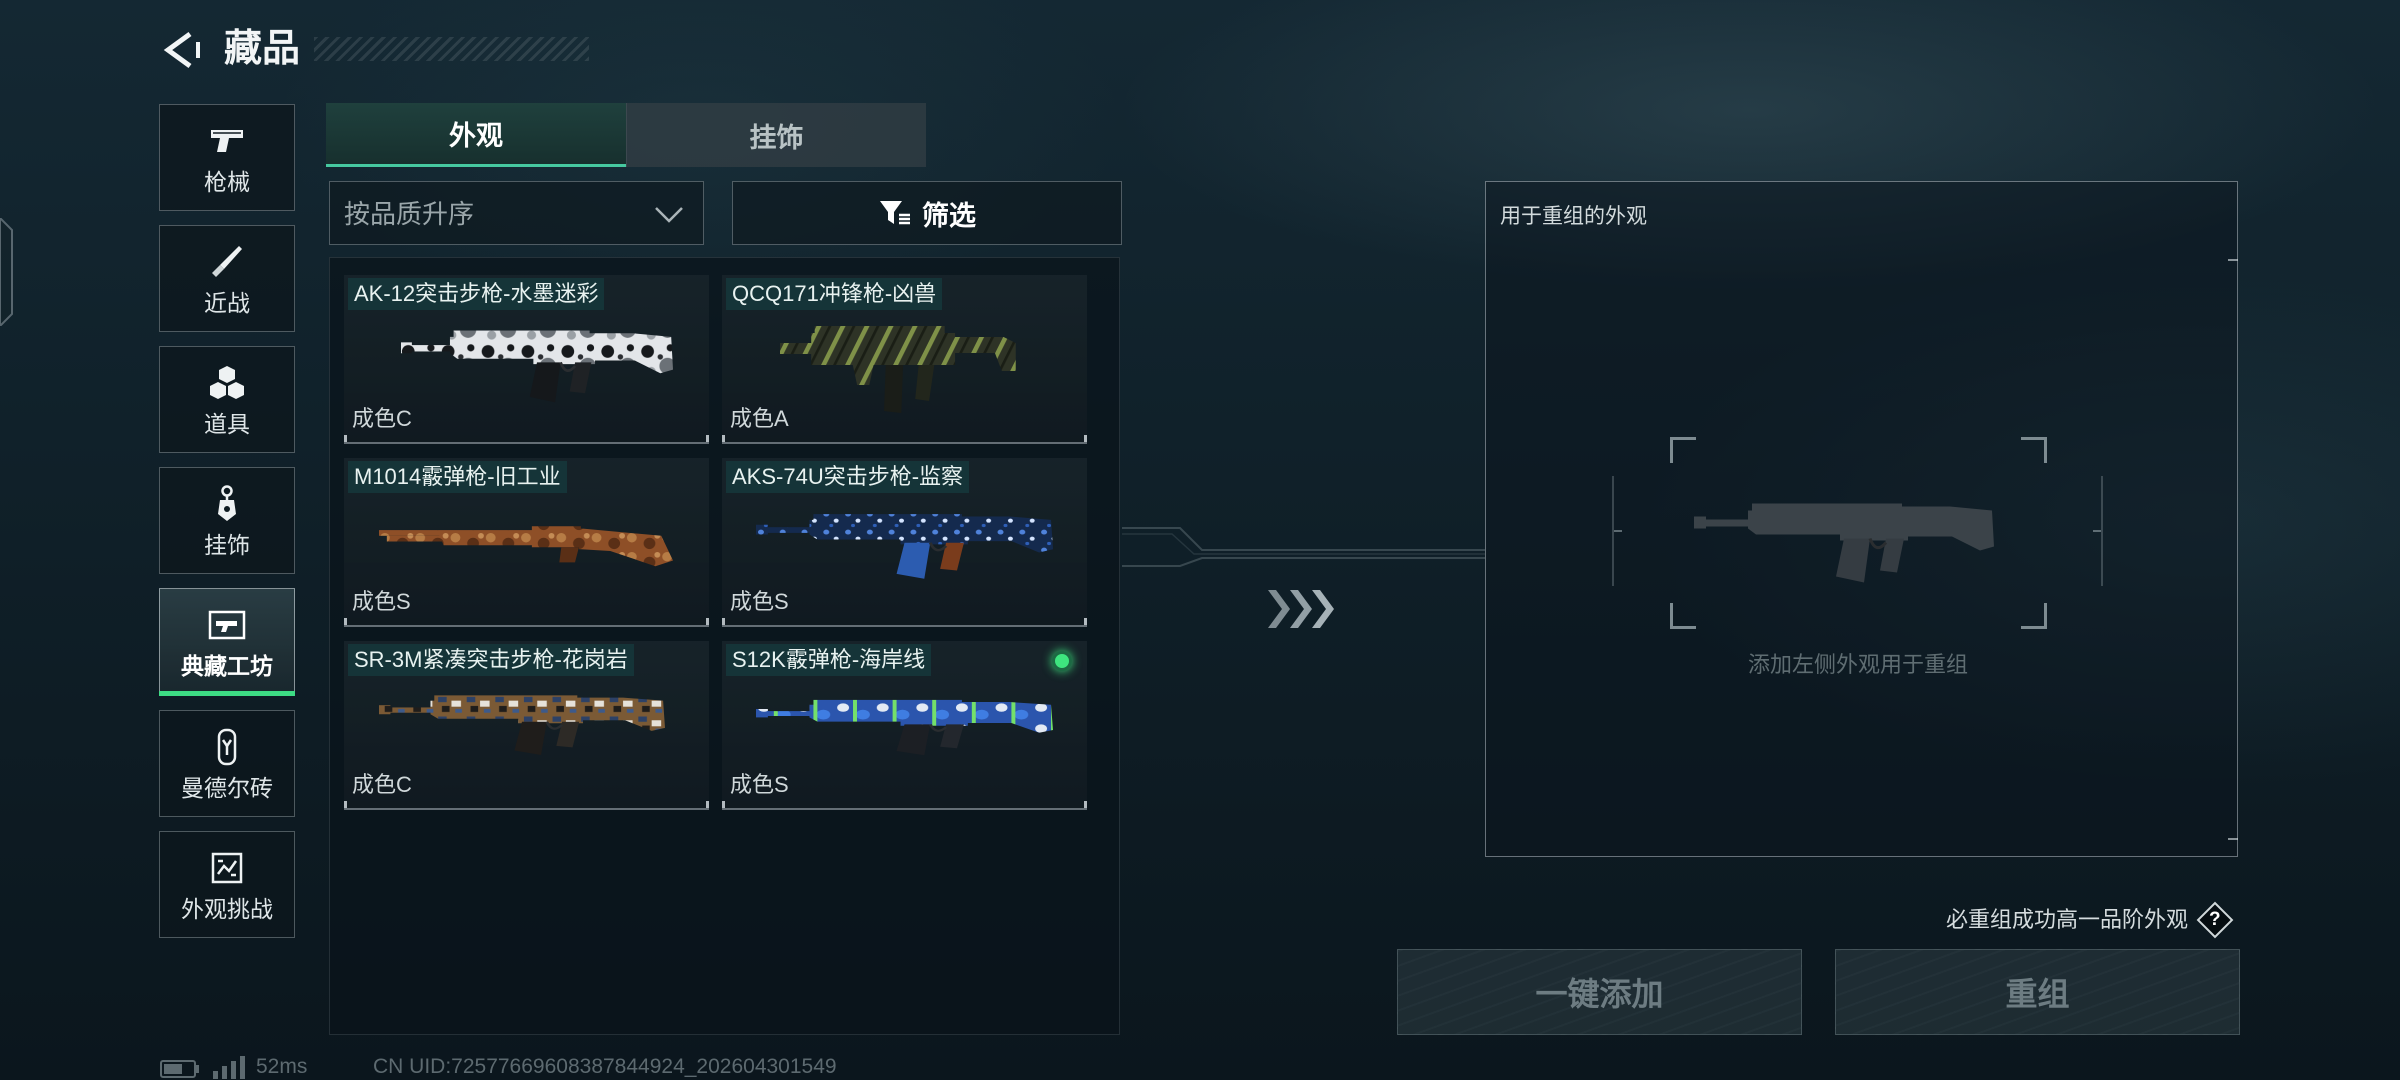 This screenshot has width=2400, height=1080. I want to click on reforge-guarantee-note: 必重组成功高一品阶外观, so click(2066, 919).